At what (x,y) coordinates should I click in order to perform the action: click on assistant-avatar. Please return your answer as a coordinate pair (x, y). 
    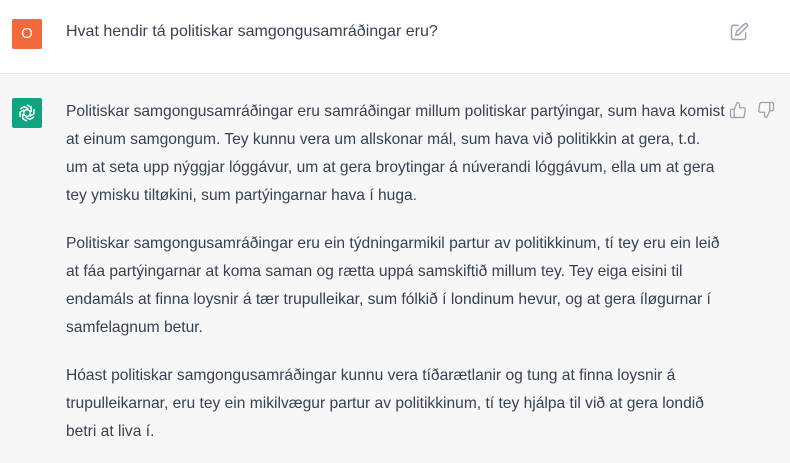
    Looking at the image, I should click on (27, 113).